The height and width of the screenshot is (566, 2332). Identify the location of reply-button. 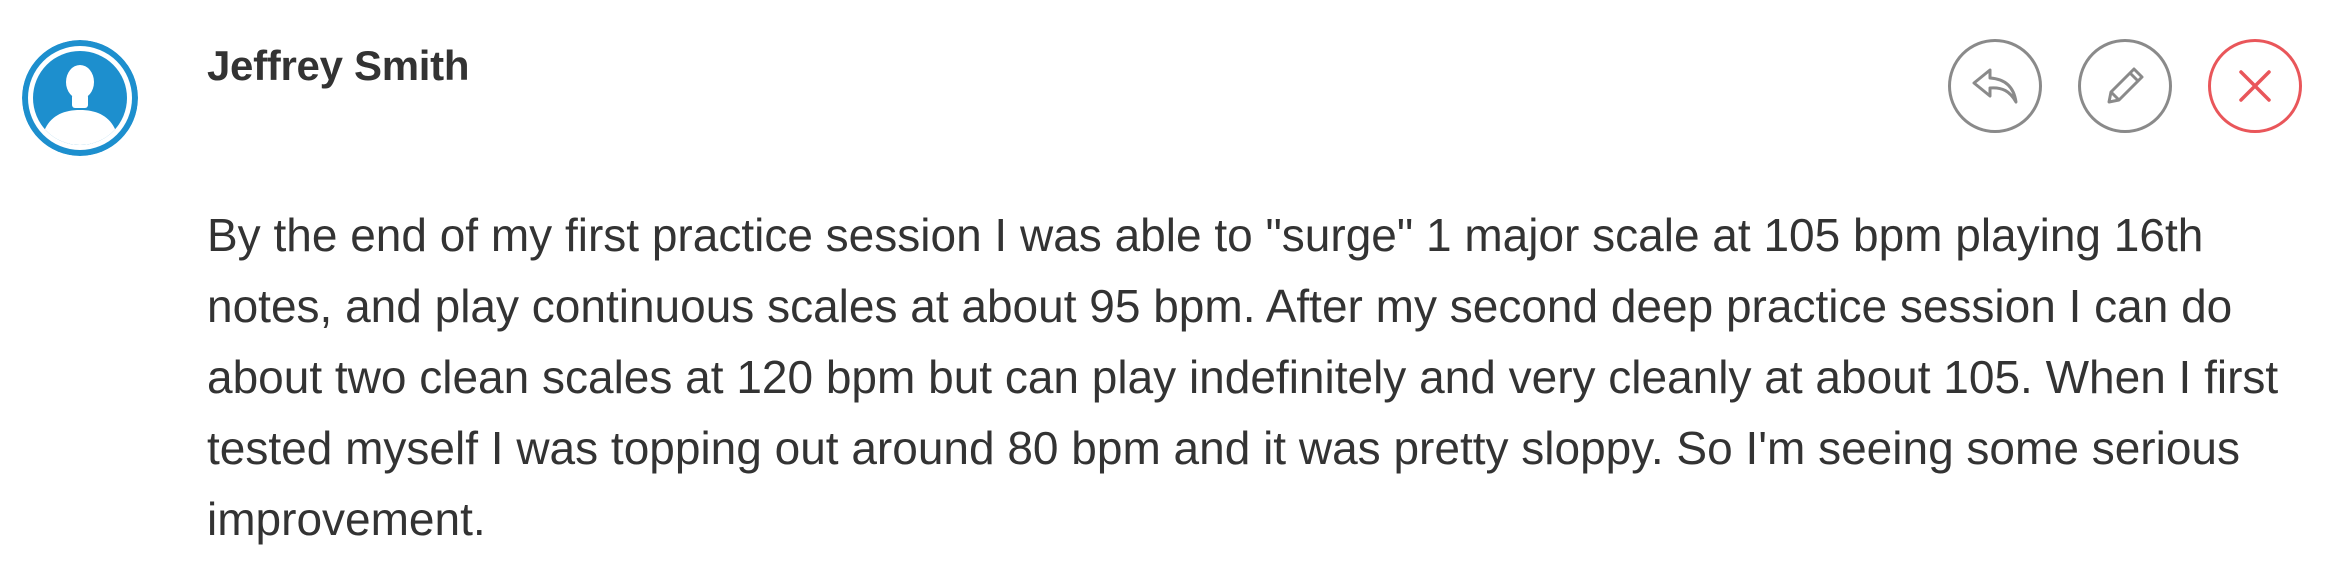
(1995, 86).